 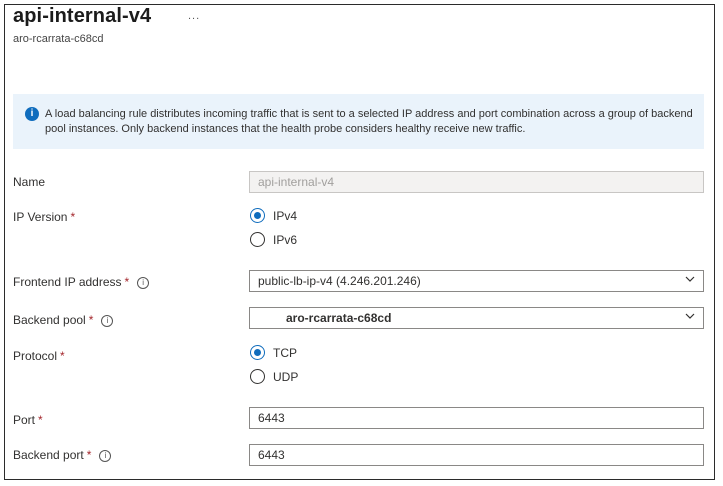 I want to click on port-input: 6443, so click(x=476, y=418).